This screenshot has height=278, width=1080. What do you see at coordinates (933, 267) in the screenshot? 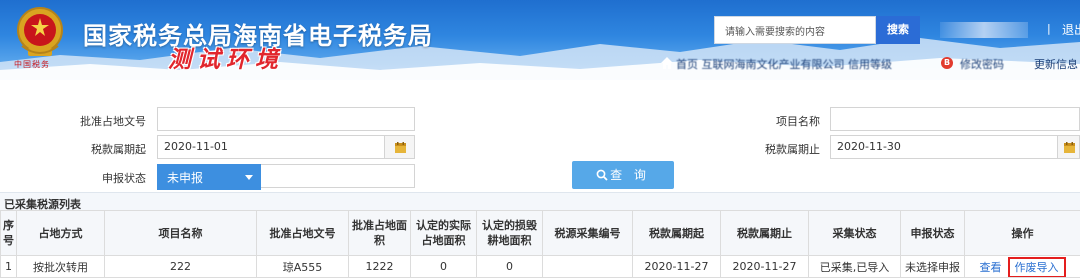
I see `cell-declare-status: 未选择申报` at bounding box center [933, 267].